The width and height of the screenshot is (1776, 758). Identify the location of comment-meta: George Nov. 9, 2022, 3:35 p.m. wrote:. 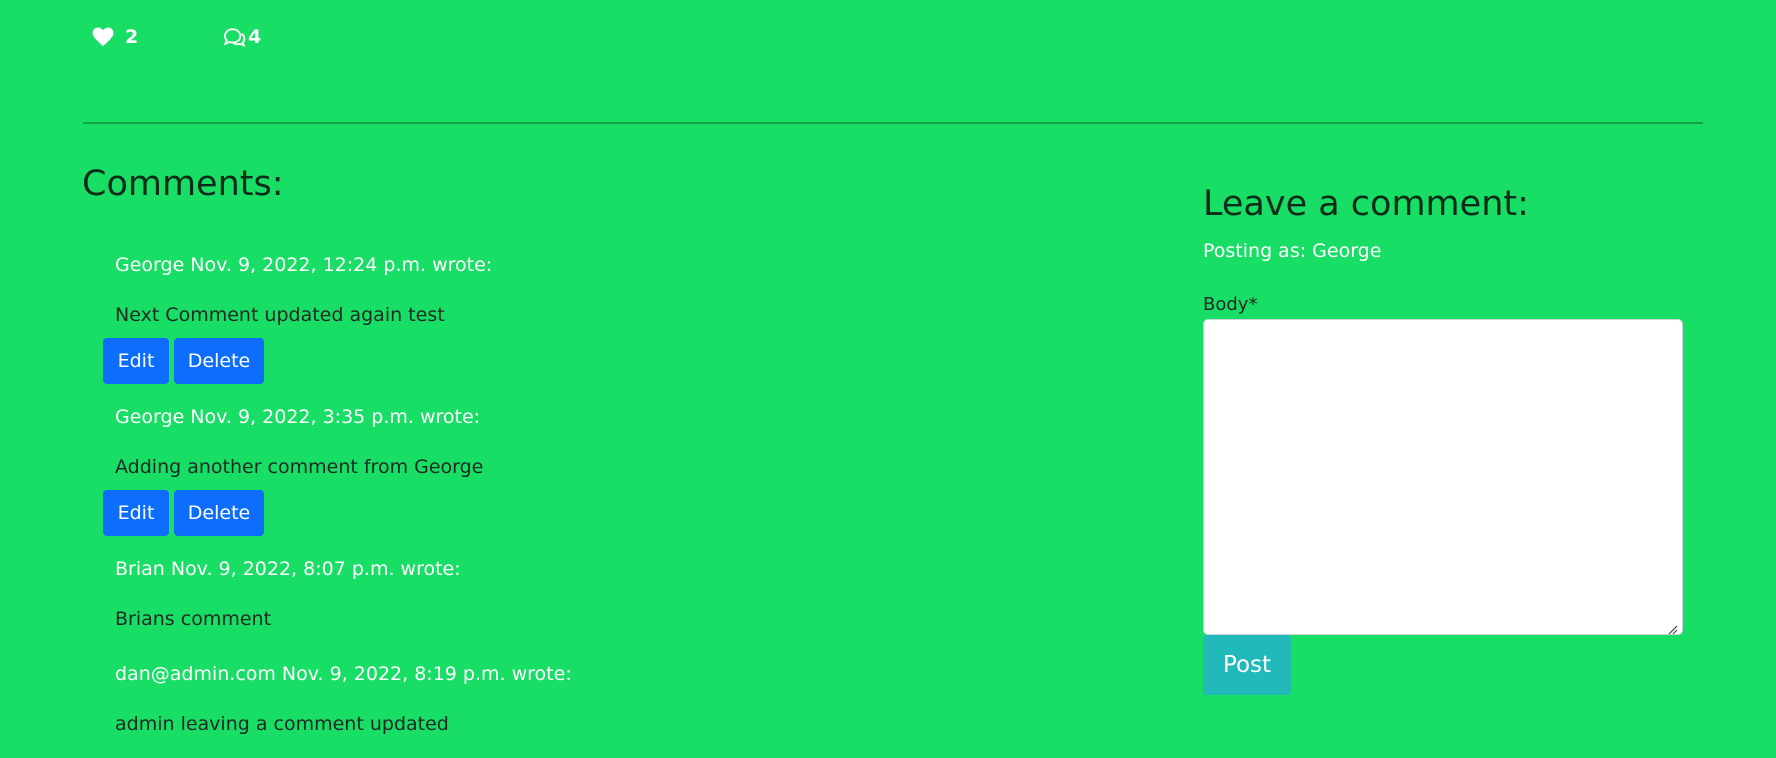
(298, 417).